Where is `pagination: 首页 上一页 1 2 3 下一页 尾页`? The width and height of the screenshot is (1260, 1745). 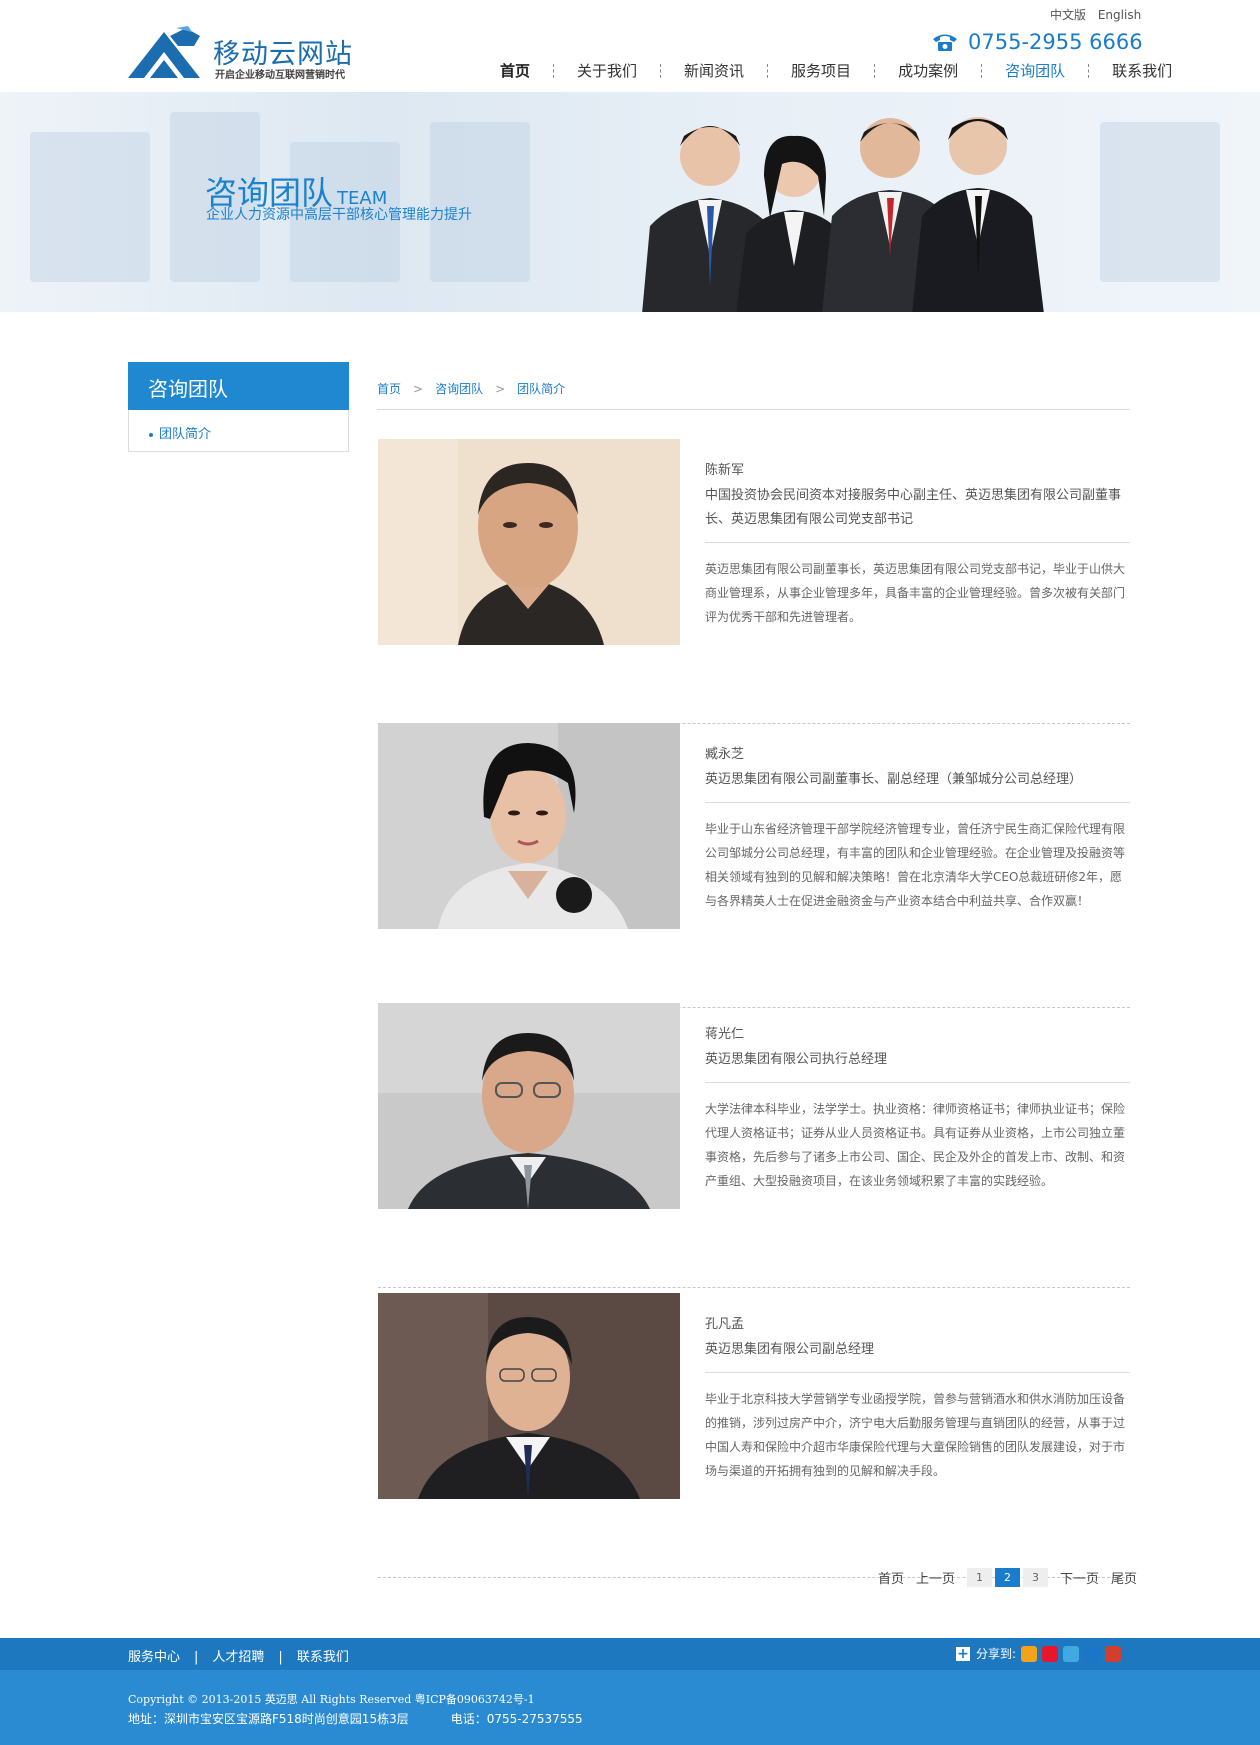
pagination: 首页 上一页 1 2 3 下一页 尾页 is located at coordinates (1007, 1577).